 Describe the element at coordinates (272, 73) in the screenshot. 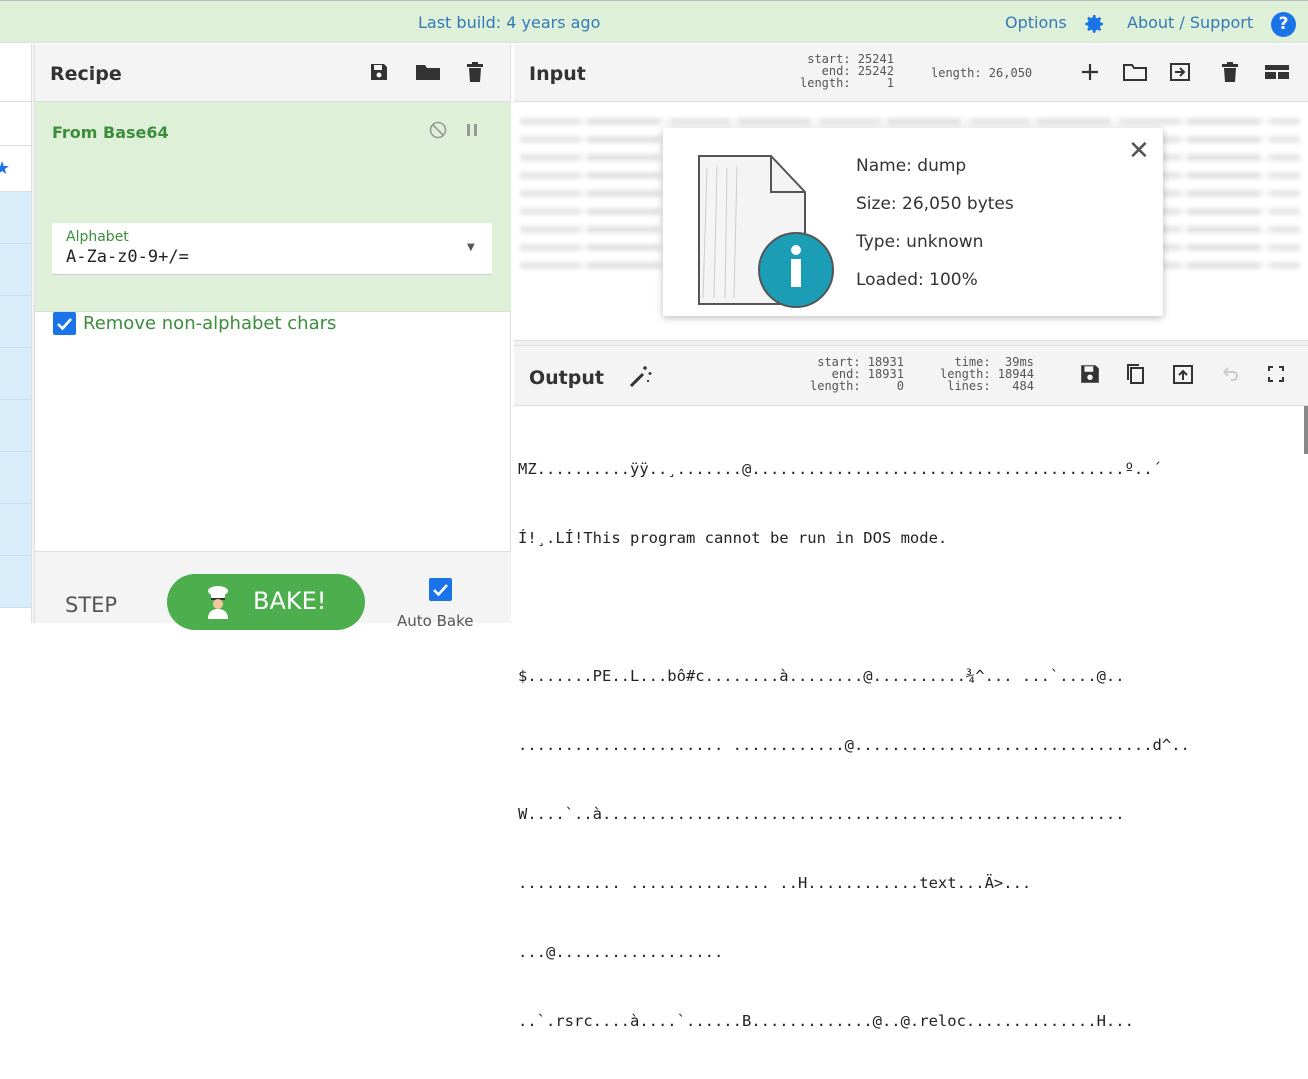

I see `recipe-header: Recipe` at that location.